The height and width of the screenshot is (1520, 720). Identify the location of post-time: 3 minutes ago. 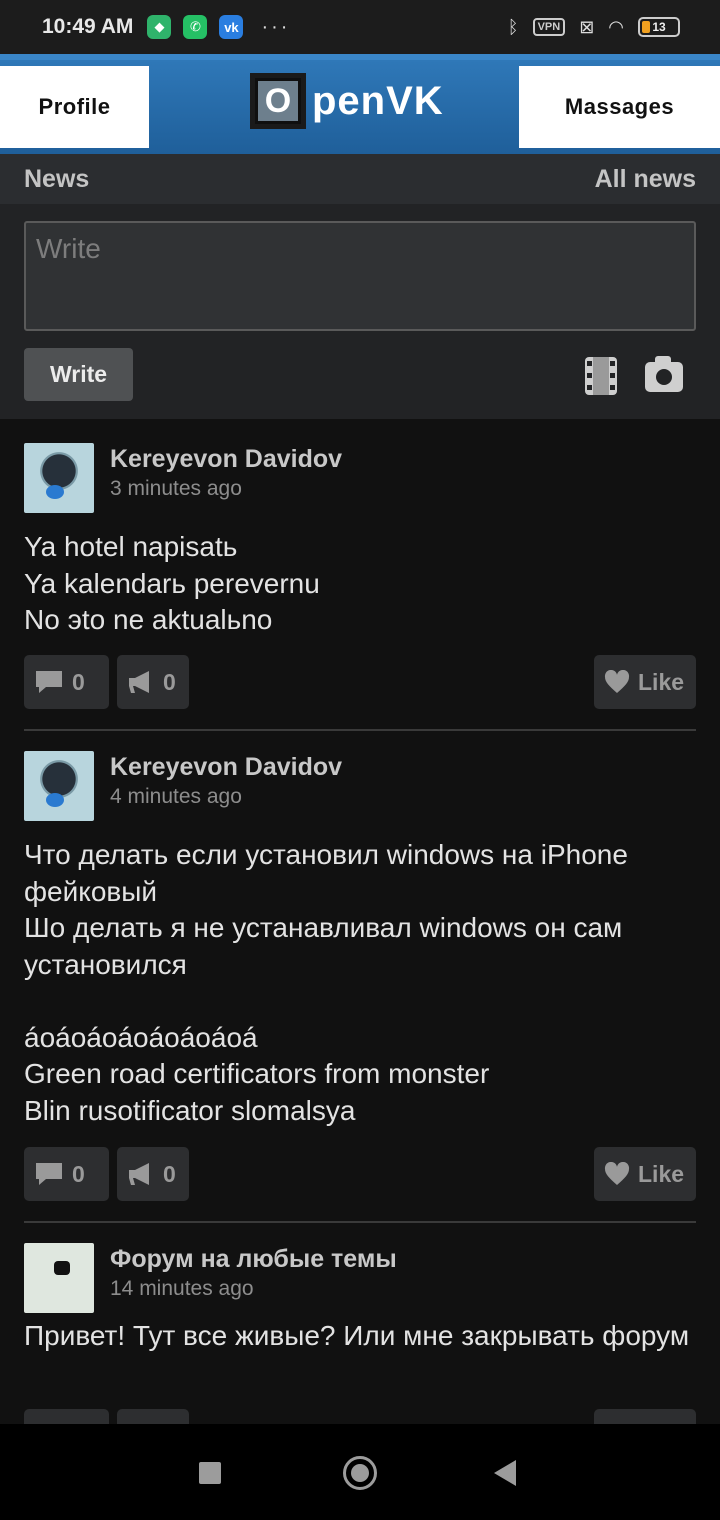
(176, 489).